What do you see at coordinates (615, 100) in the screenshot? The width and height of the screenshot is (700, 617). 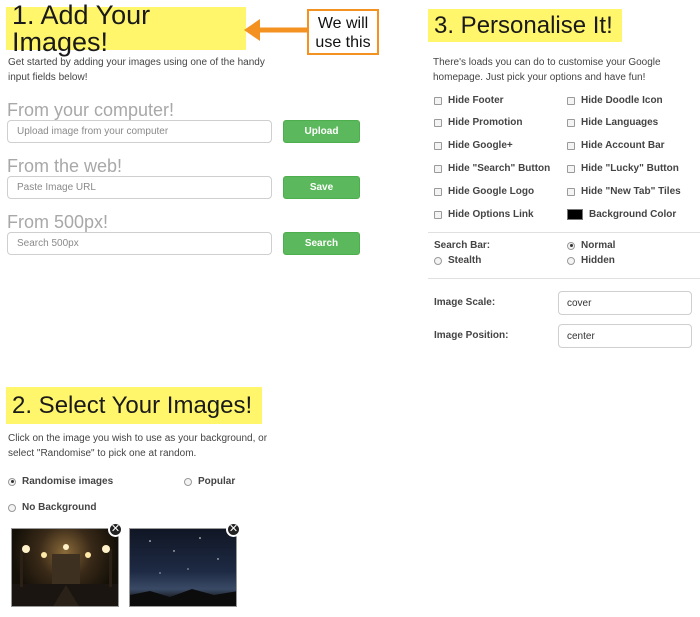 I see `option-hide-doodle-icon: Hide Doodle Icon` at bounding box center [615, 100].